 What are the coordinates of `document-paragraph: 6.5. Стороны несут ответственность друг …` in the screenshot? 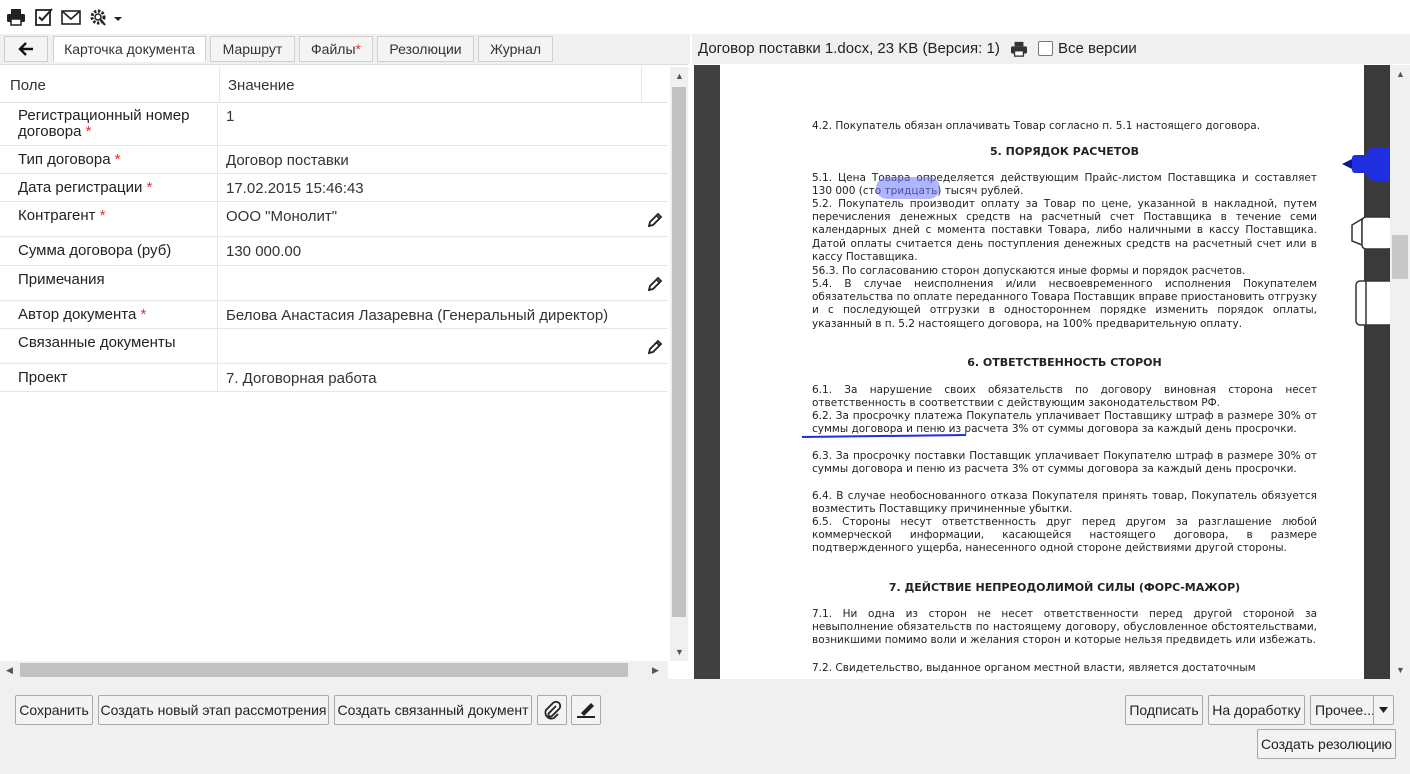 It's located at (1064, 535).